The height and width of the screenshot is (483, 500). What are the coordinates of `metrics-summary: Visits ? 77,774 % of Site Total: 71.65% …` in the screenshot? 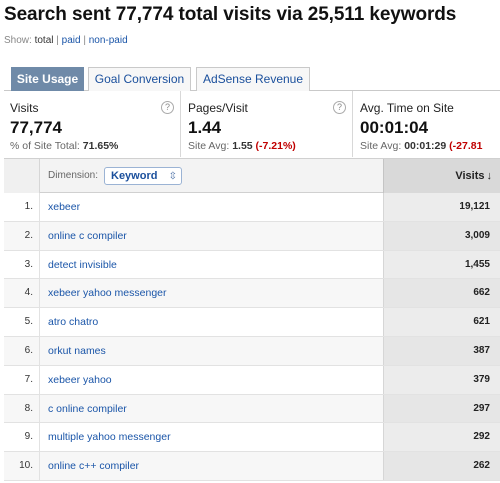 It's located at (252, 124).